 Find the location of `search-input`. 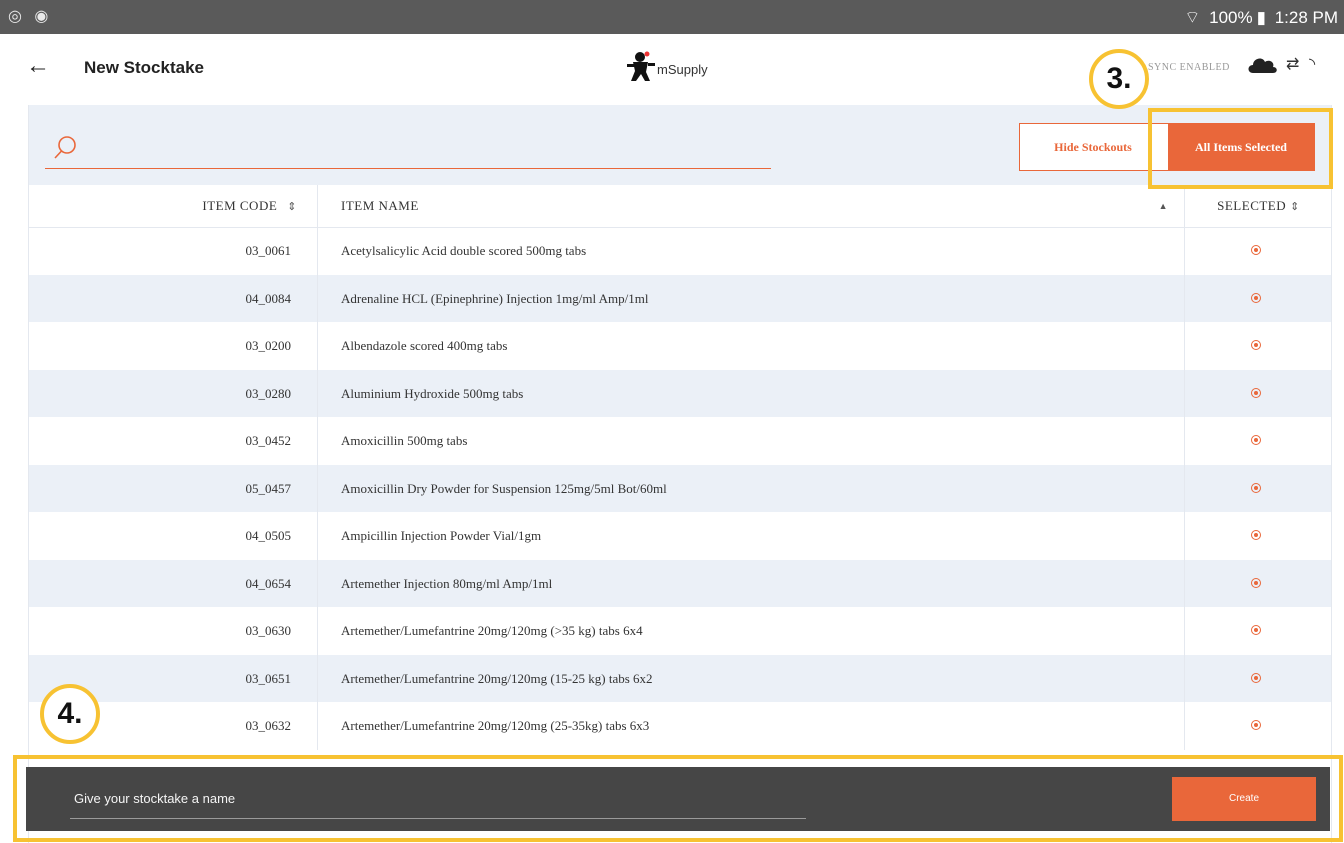

search-input is located at coordinates (408, 151).